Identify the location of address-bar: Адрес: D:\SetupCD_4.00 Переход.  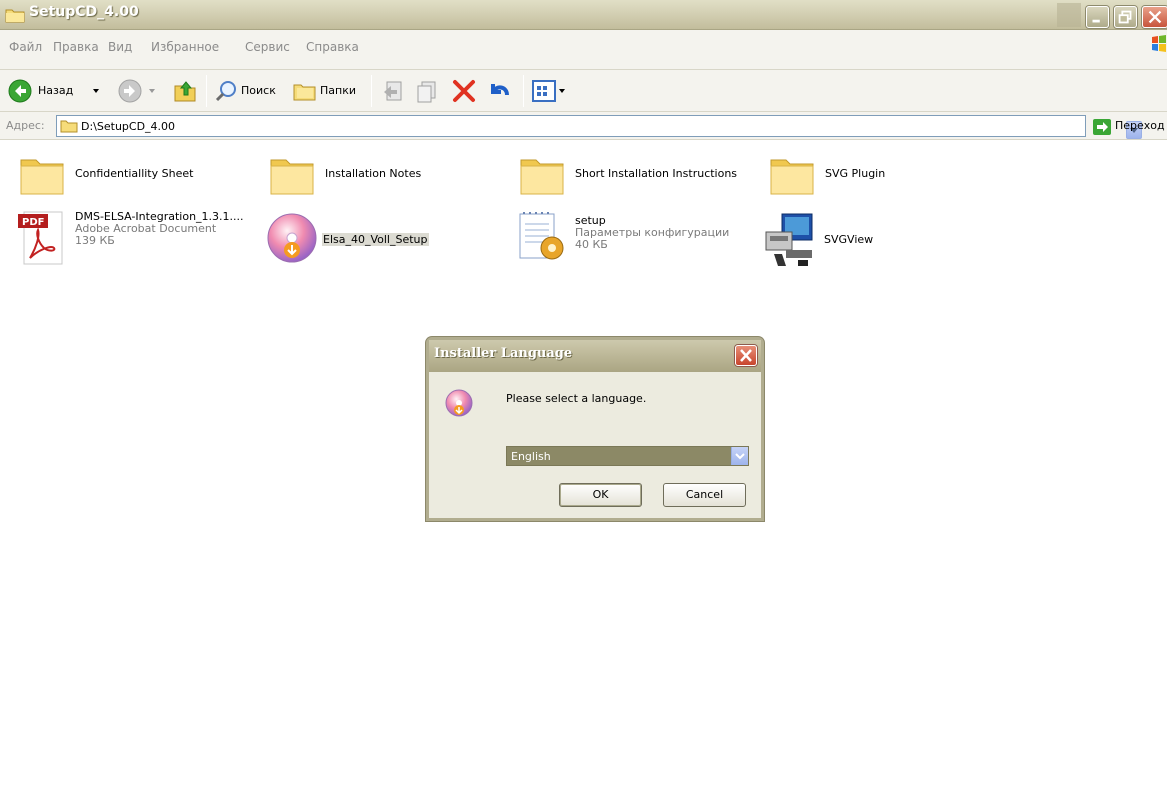
(583, 126).